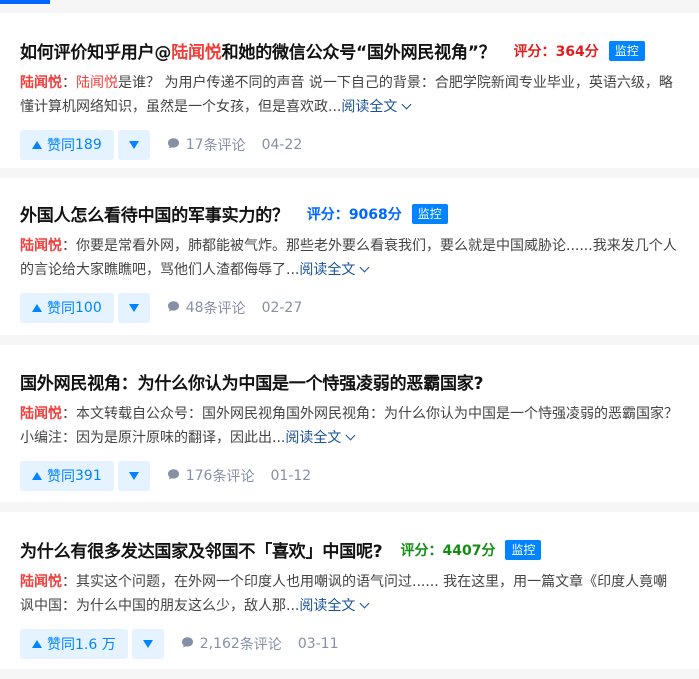 This screenshot has height=679, width=699. I want to click on title-text: 为什么有很多发达国家及邻国不「喜欢」中国呢?, so click(201, 552).